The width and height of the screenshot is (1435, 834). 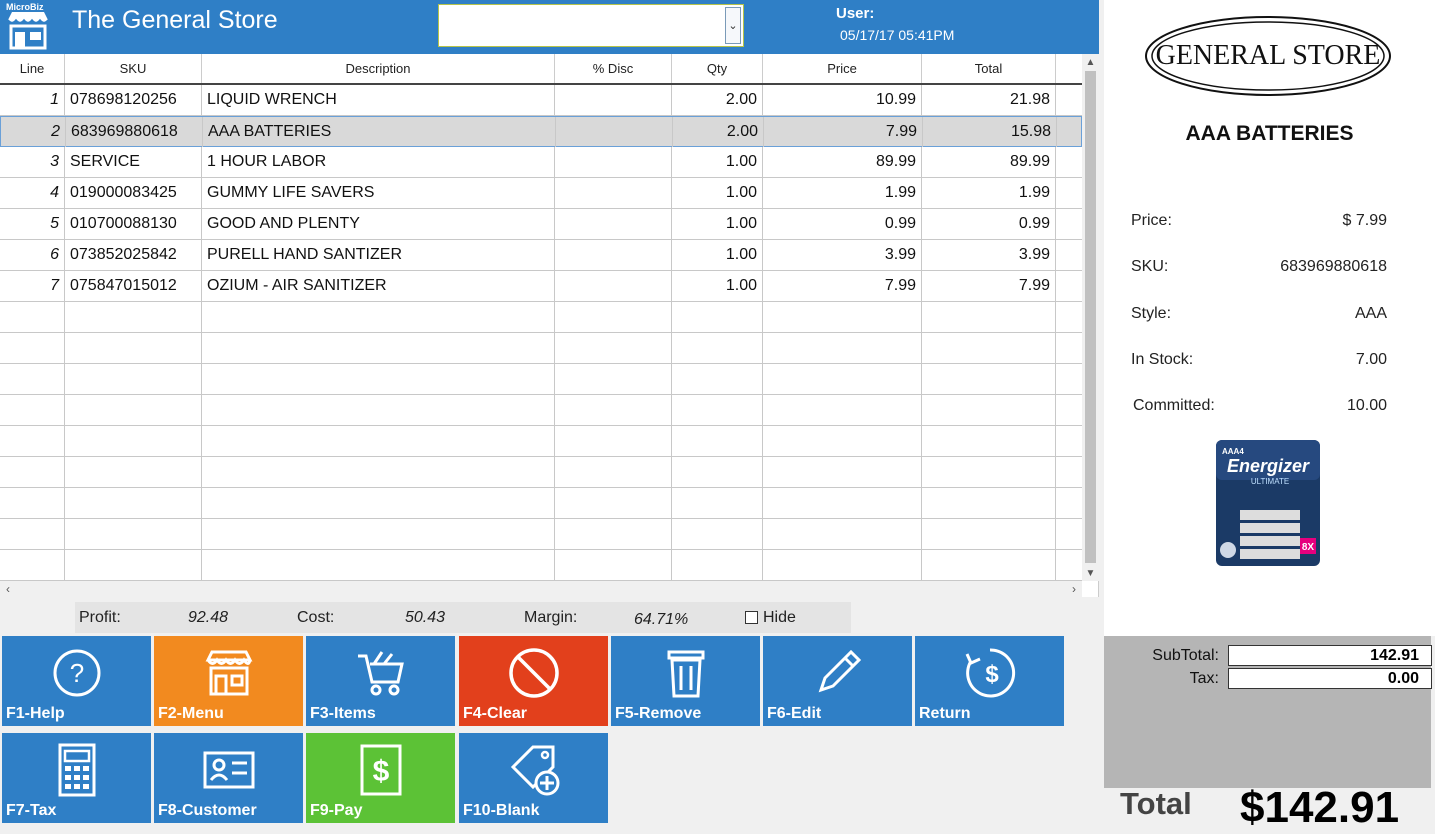 What do you see at coordinates (751, 617) in the screenshot?
I see `hide-checkbox` at bounding box center [751, 617].